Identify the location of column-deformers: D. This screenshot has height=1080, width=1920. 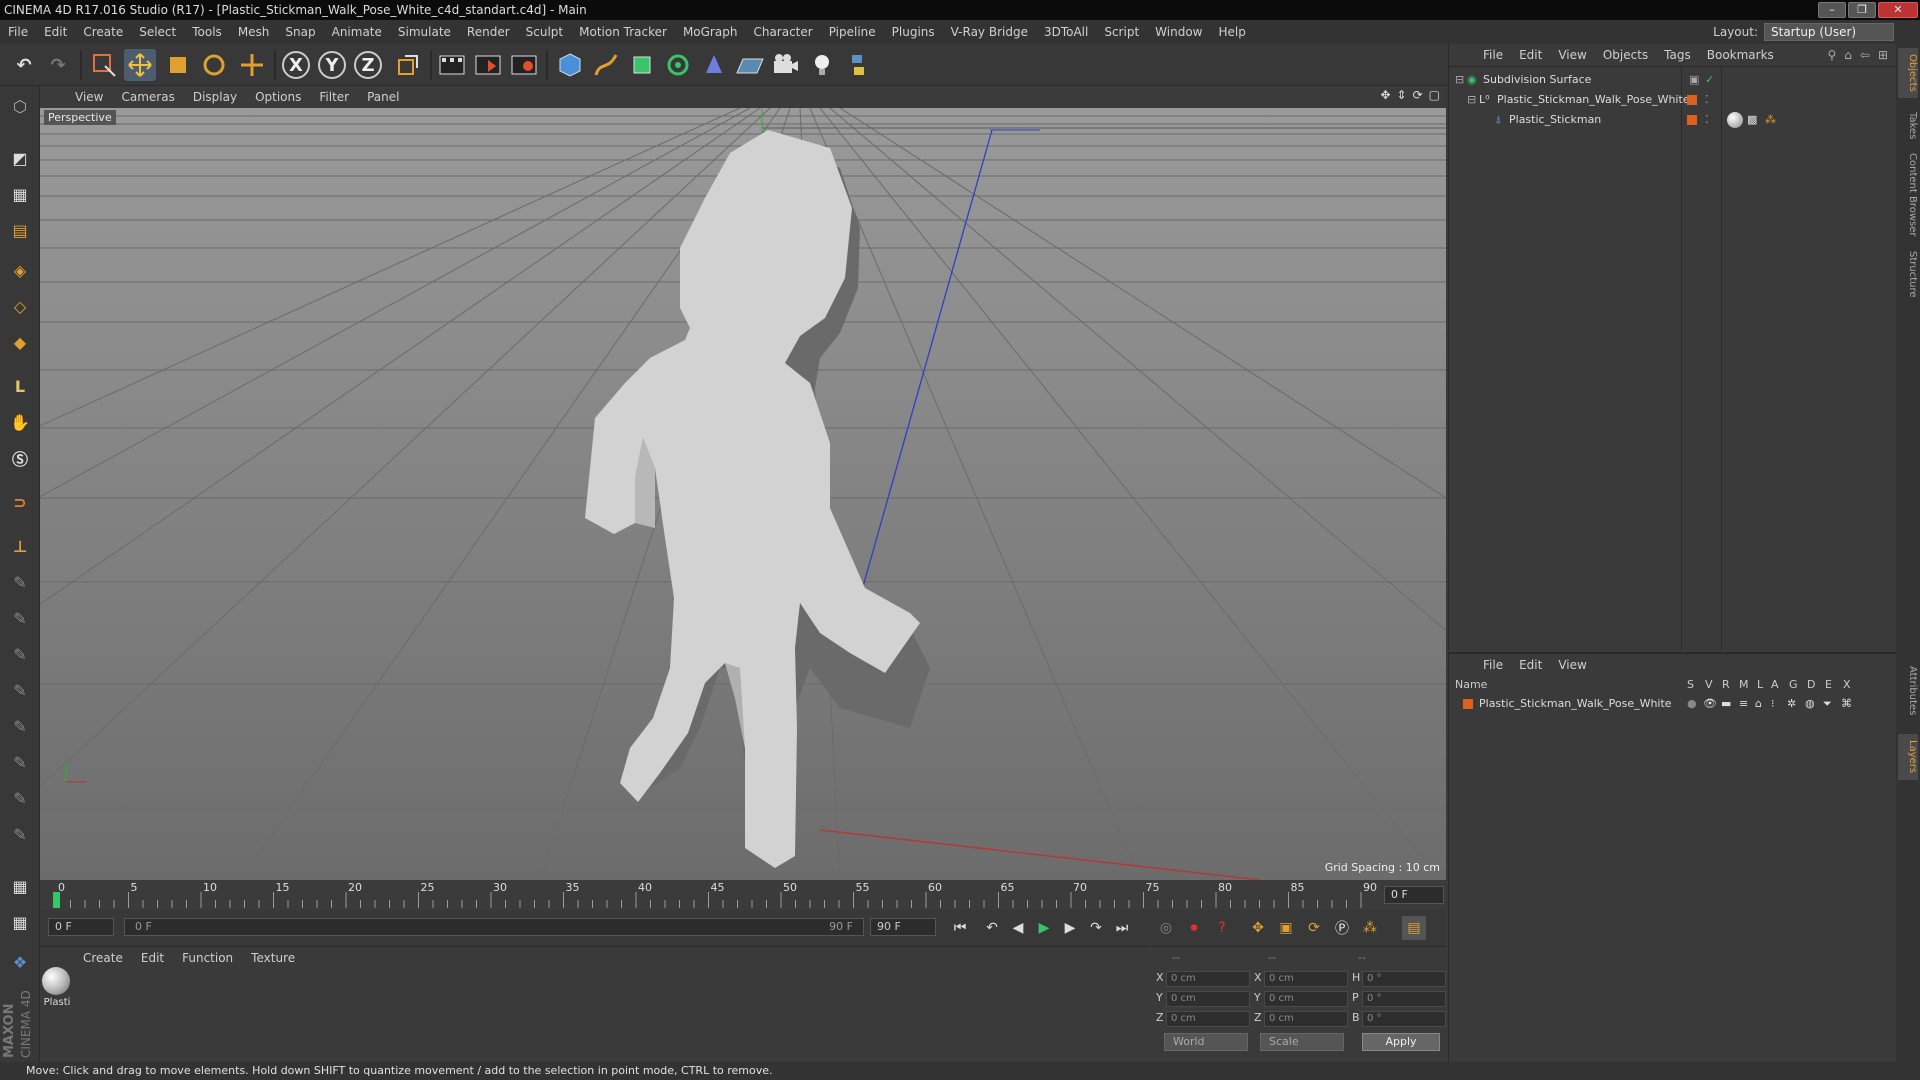
(1811, 684).